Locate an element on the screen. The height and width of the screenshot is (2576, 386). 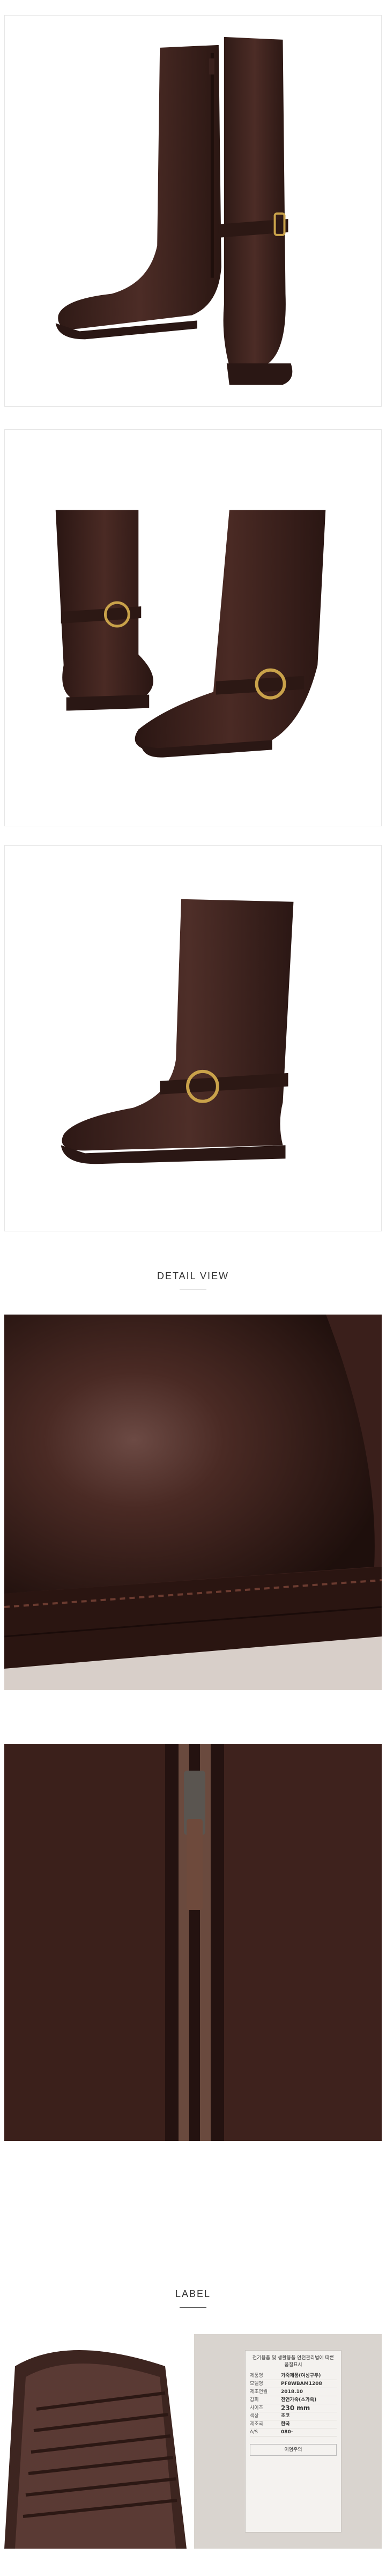
sole-illustration is located at coordinates (98, 2441).